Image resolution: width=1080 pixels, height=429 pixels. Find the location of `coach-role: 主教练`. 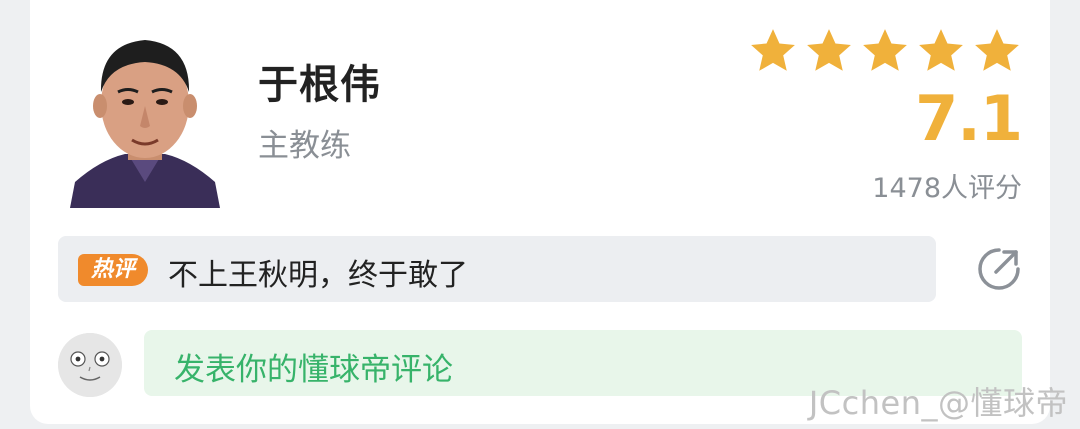

coach-role: 主教练 is located at coordinates (304, 146).